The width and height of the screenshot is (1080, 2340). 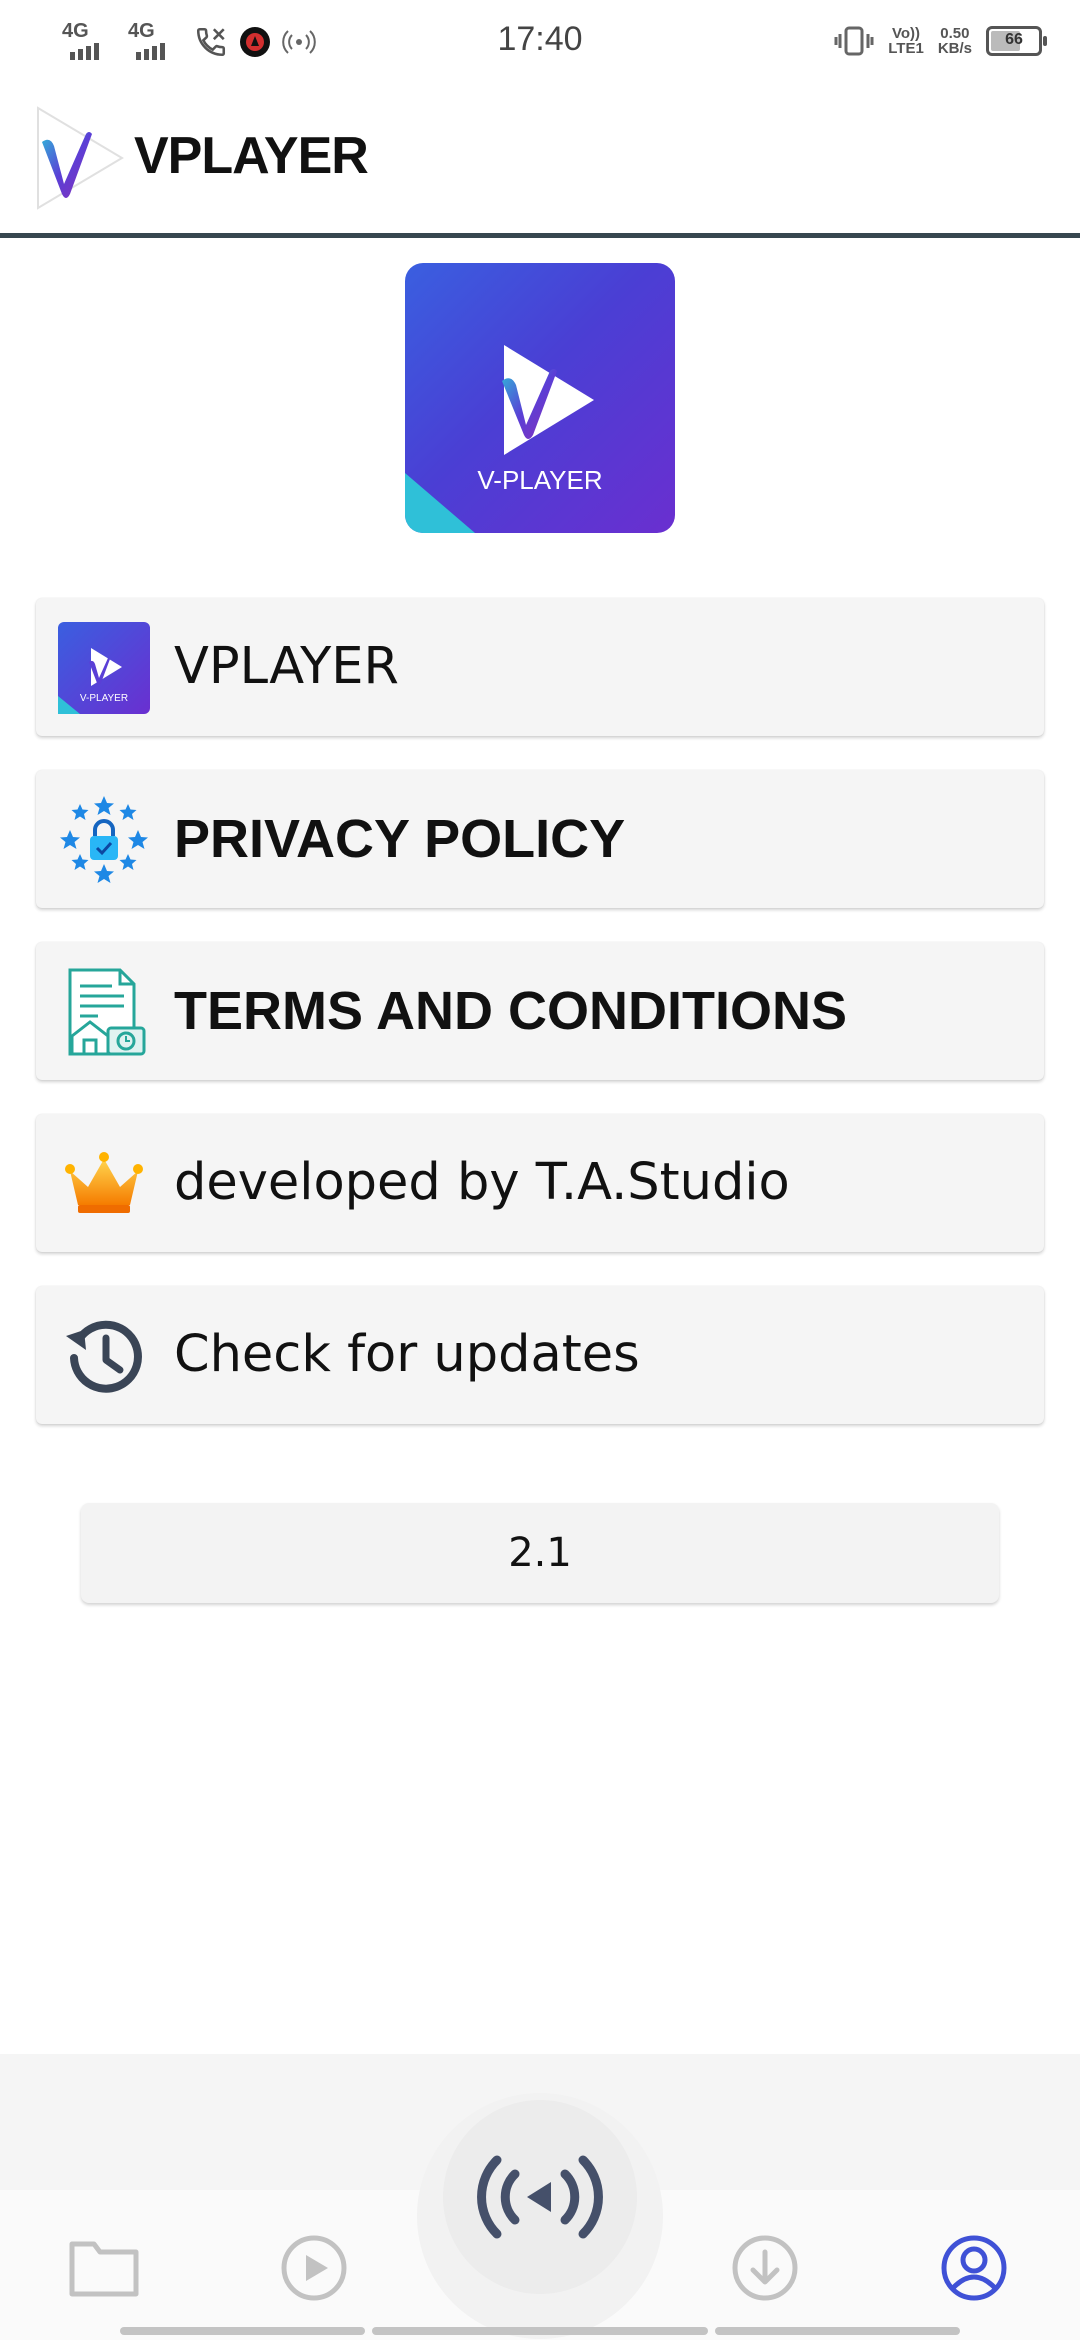 I want to click on network-speed: 0.50 KB/s, so click(x=955, y=41).